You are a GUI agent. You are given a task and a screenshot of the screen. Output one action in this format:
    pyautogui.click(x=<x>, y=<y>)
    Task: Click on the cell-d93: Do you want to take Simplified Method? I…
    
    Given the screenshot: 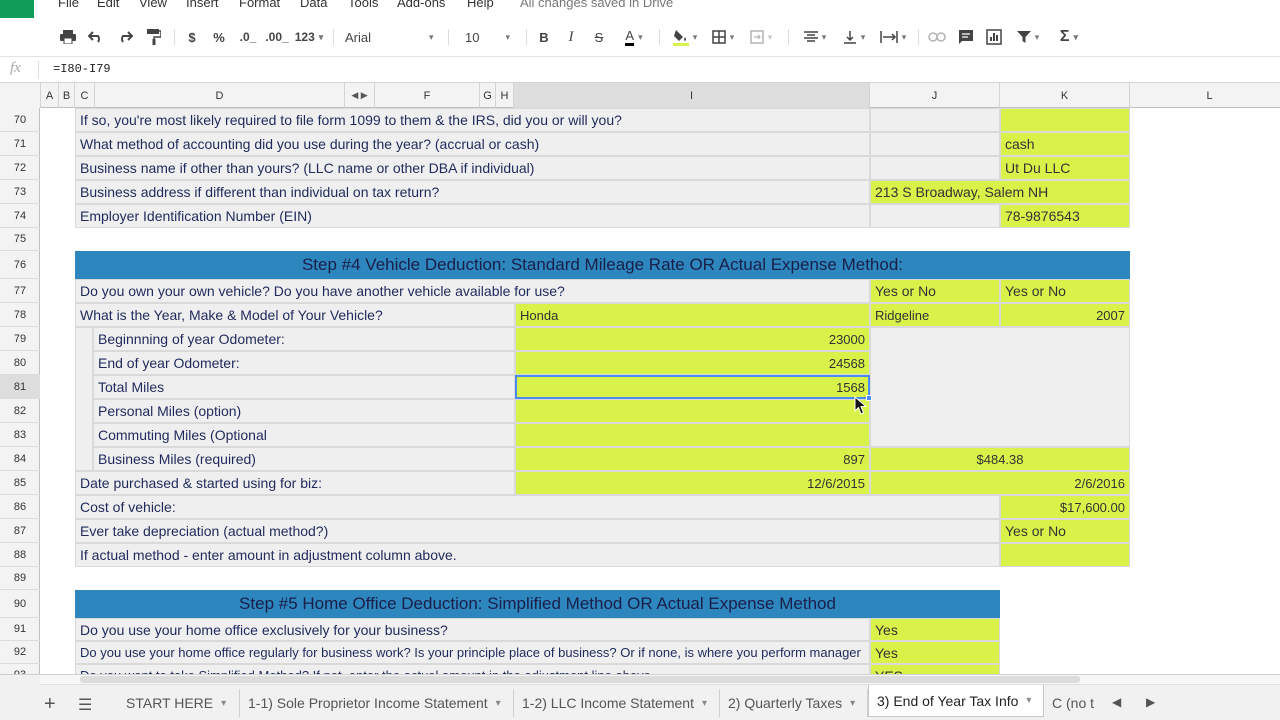 What is the action you would take?
    pyautogui.click(x=472, y=669)
    